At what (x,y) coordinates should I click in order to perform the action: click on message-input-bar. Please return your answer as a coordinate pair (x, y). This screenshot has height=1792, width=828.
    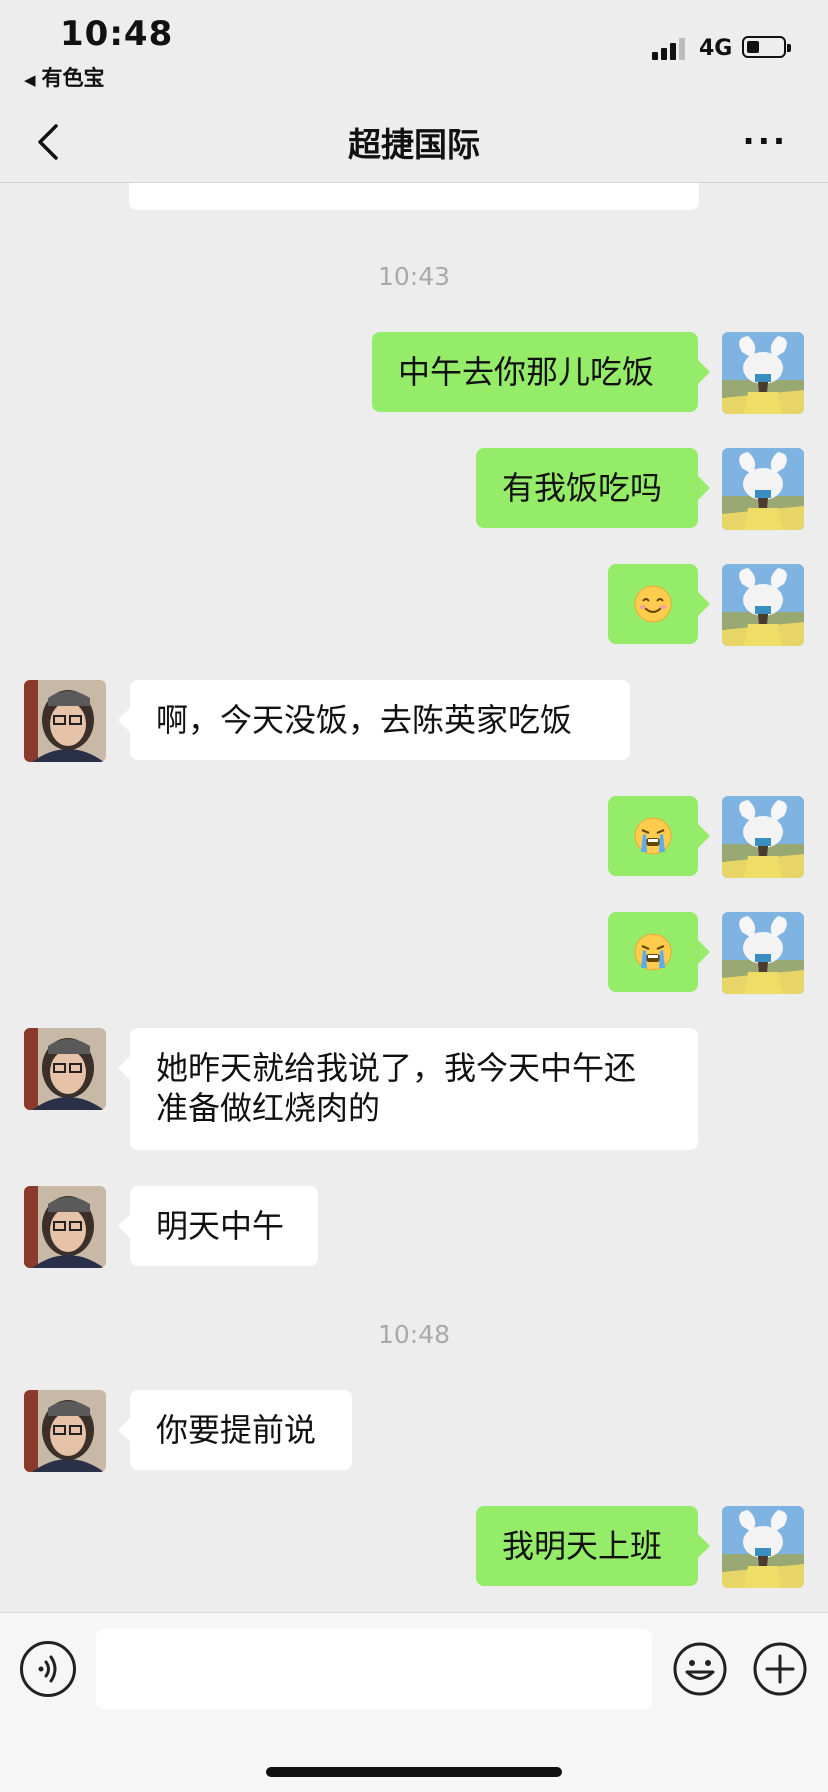
    Looking at the image, I should click on (414, 1702).